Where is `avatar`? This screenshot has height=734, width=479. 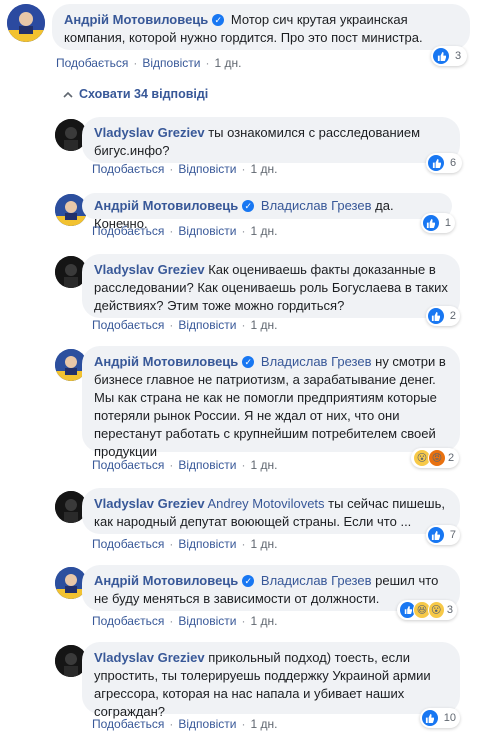 avatar is located at coordinates (26, 23).